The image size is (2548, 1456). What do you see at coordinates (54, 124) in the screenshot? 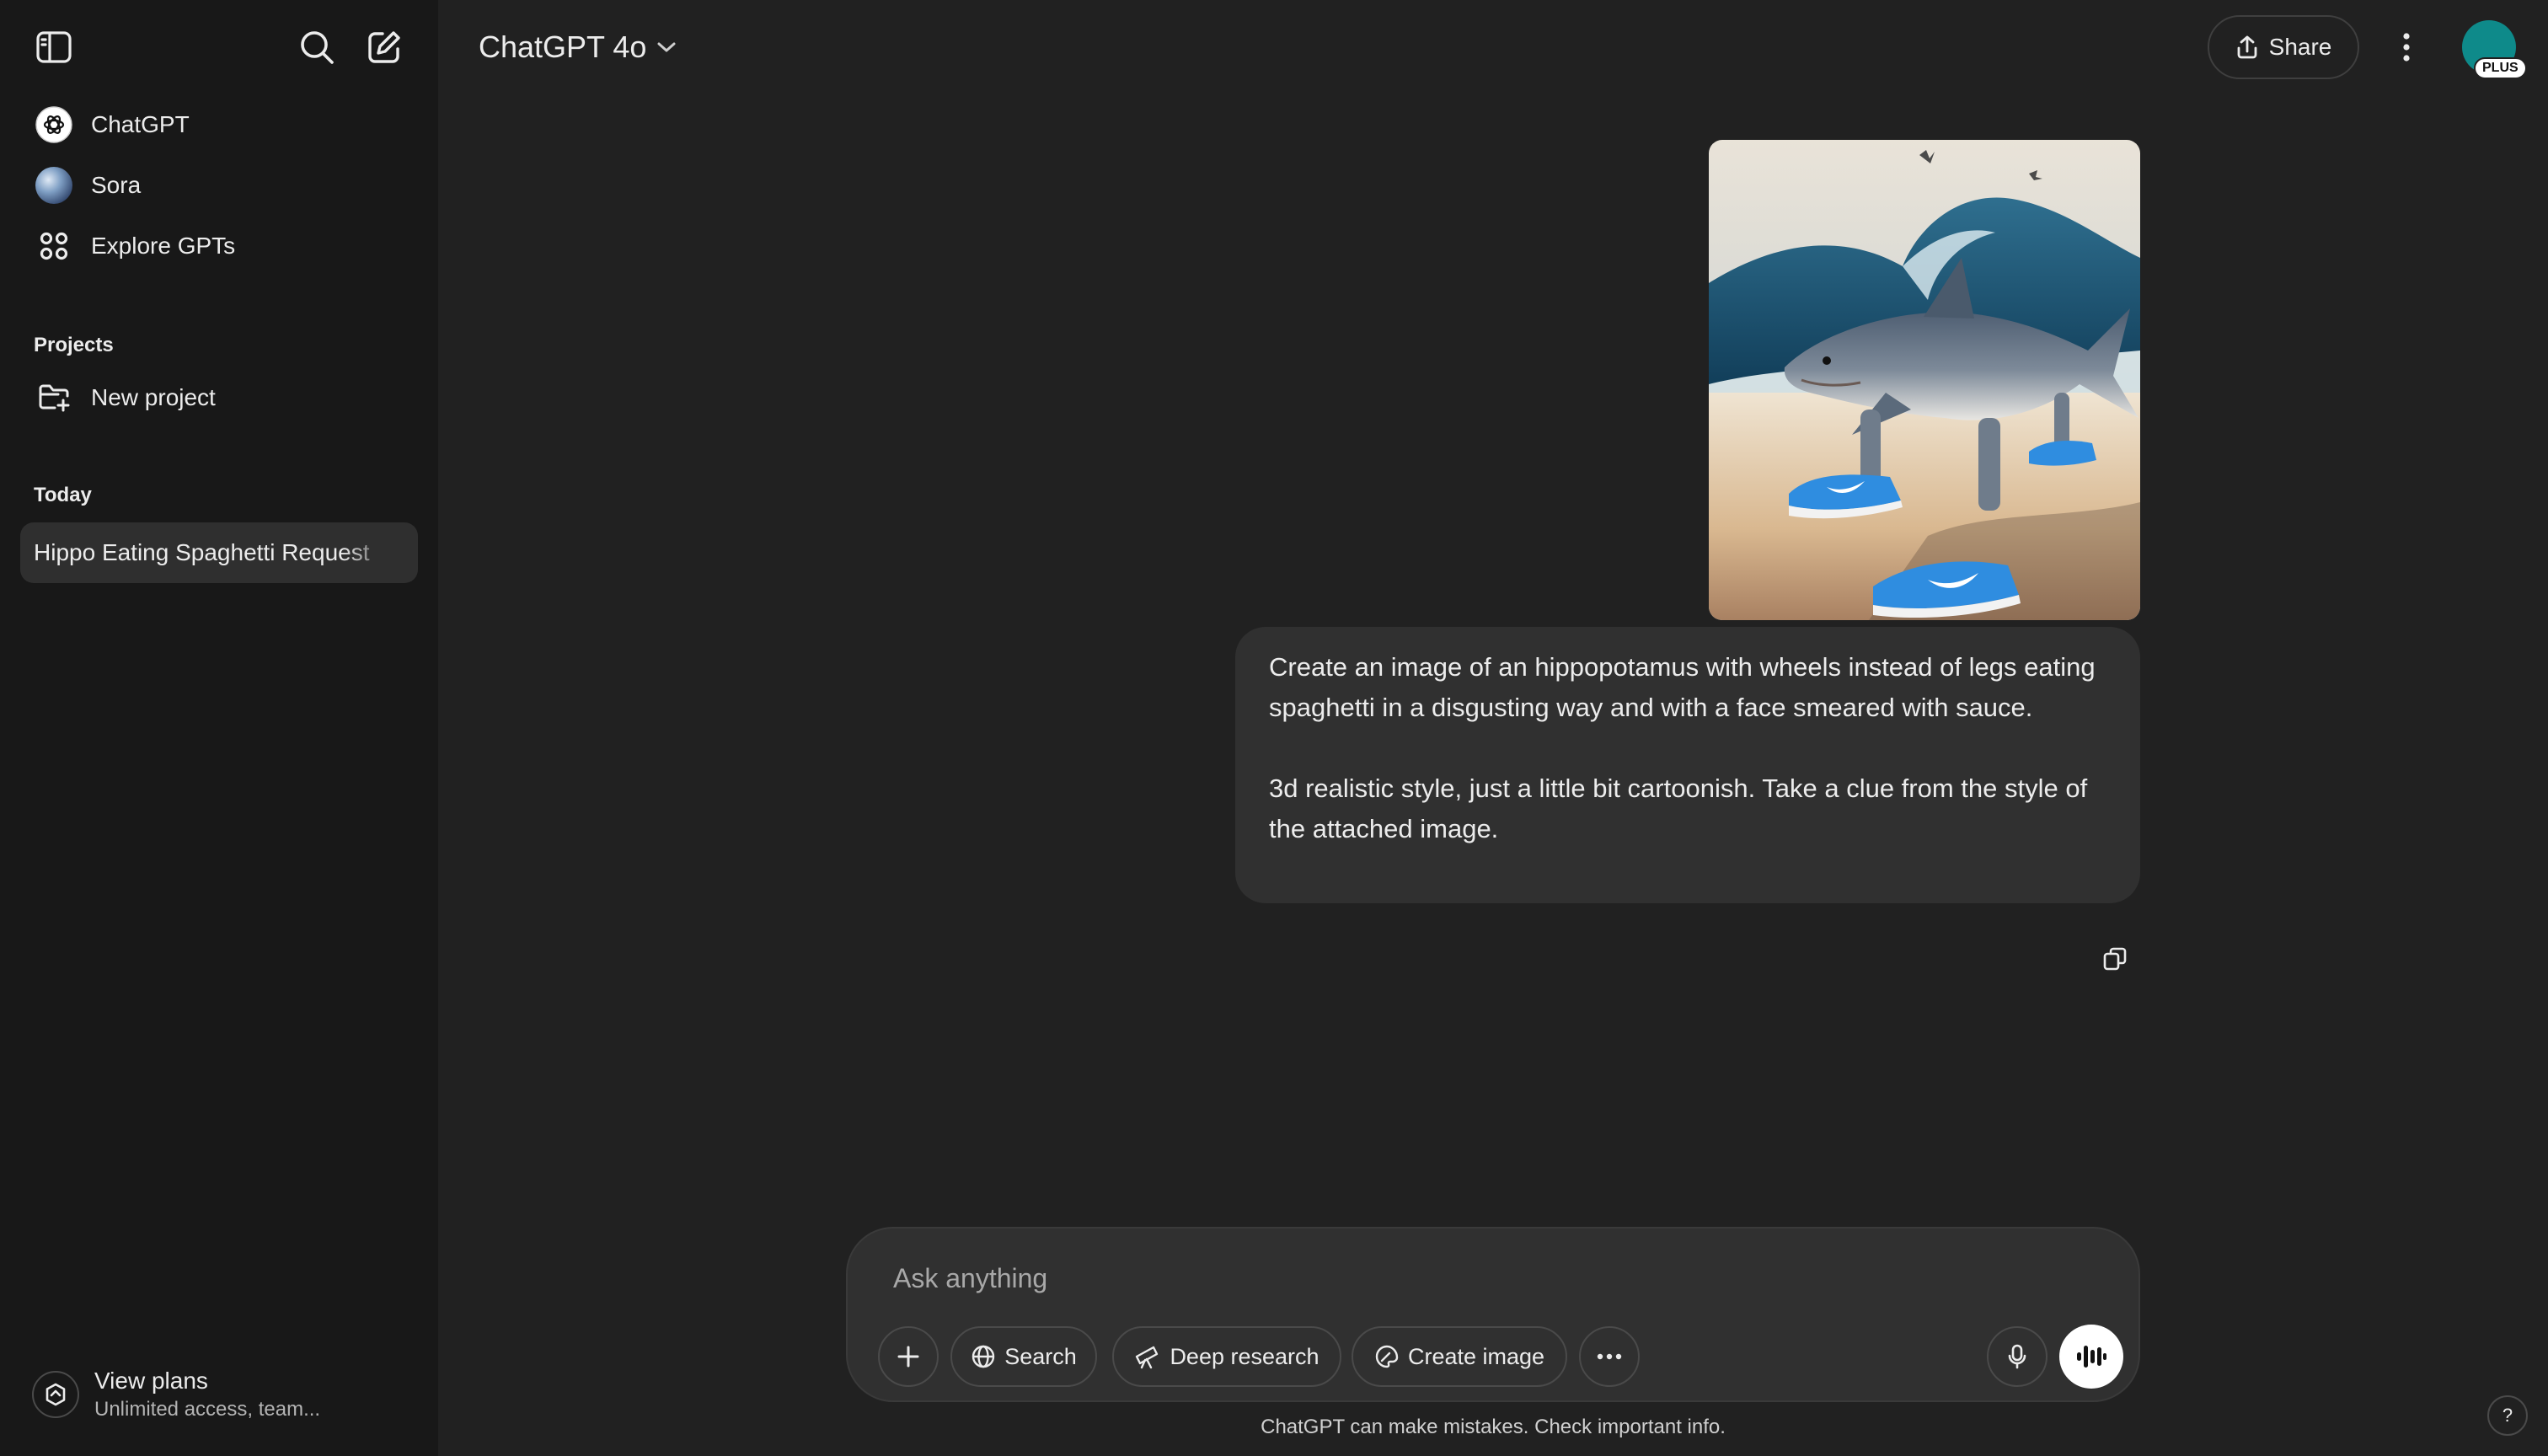
I see `openai-logo-icon` at bounding box center [54, 124].